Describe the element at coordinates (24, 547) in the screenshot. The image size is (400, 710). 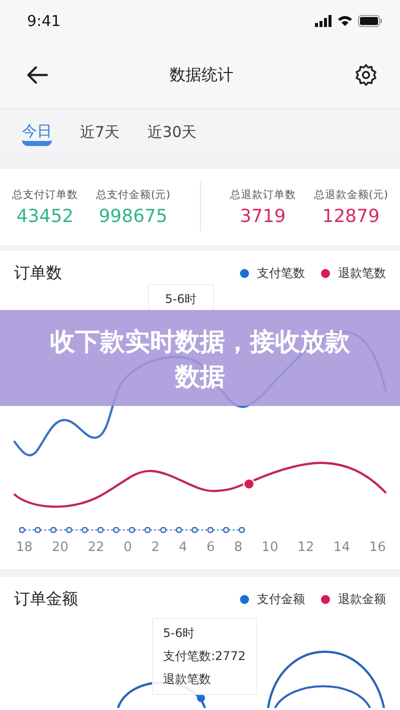
I see `axis-label: 18` at that location.